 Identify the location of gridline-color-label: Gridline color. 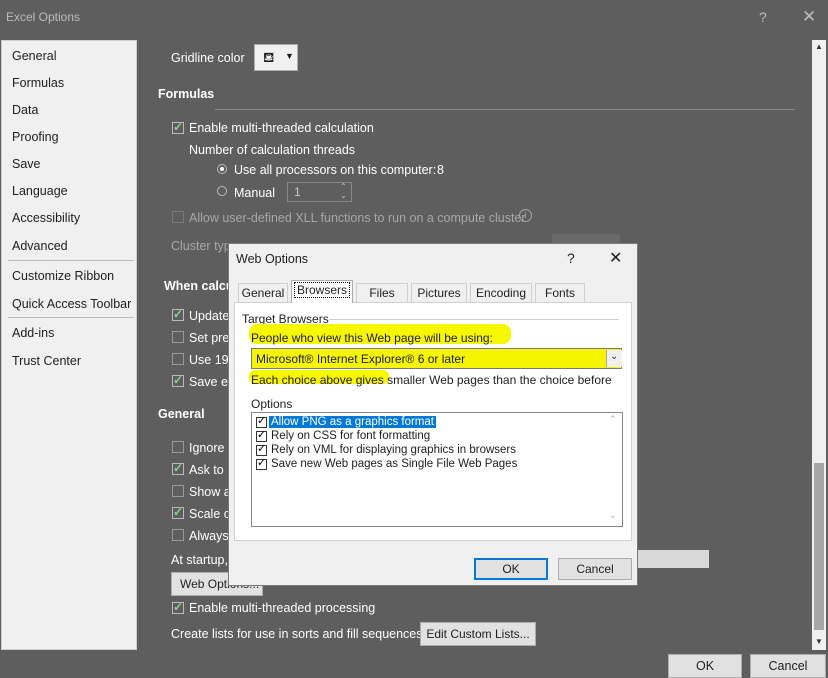
(208, 58).